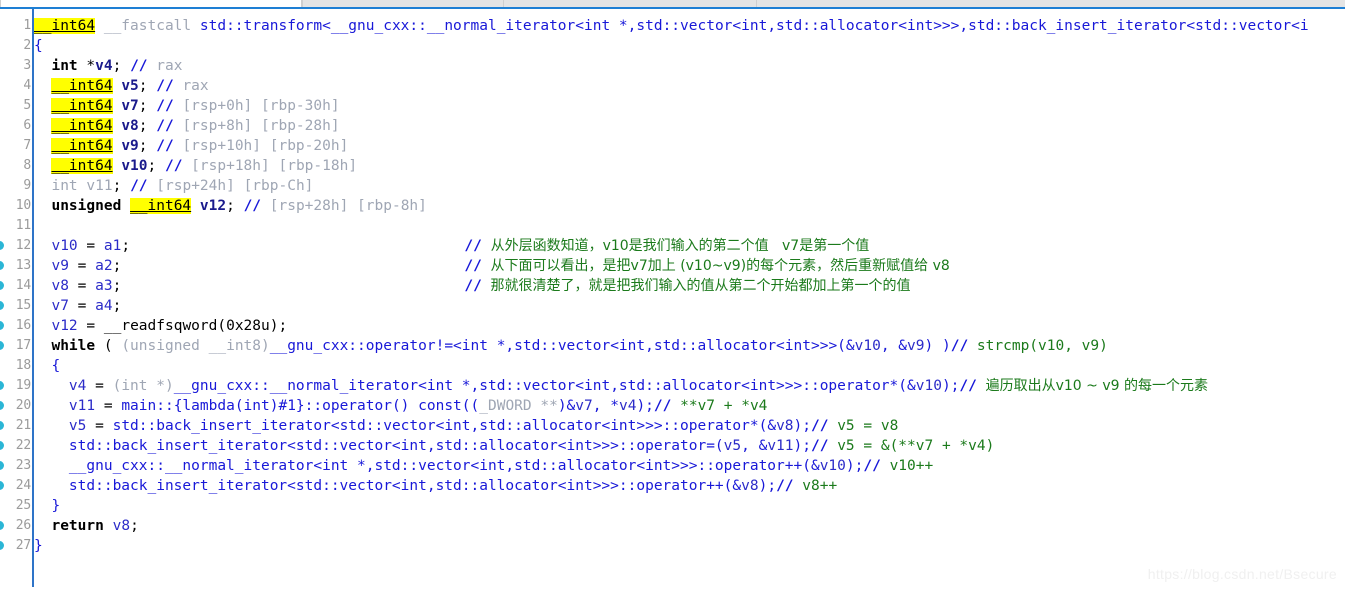 The height and width of the screenshot is (590, 1345). What do you see at coordinates (213, 206) in the screenshot?
I see `code-token-var-d: v12` at bounding box center [213, 206].